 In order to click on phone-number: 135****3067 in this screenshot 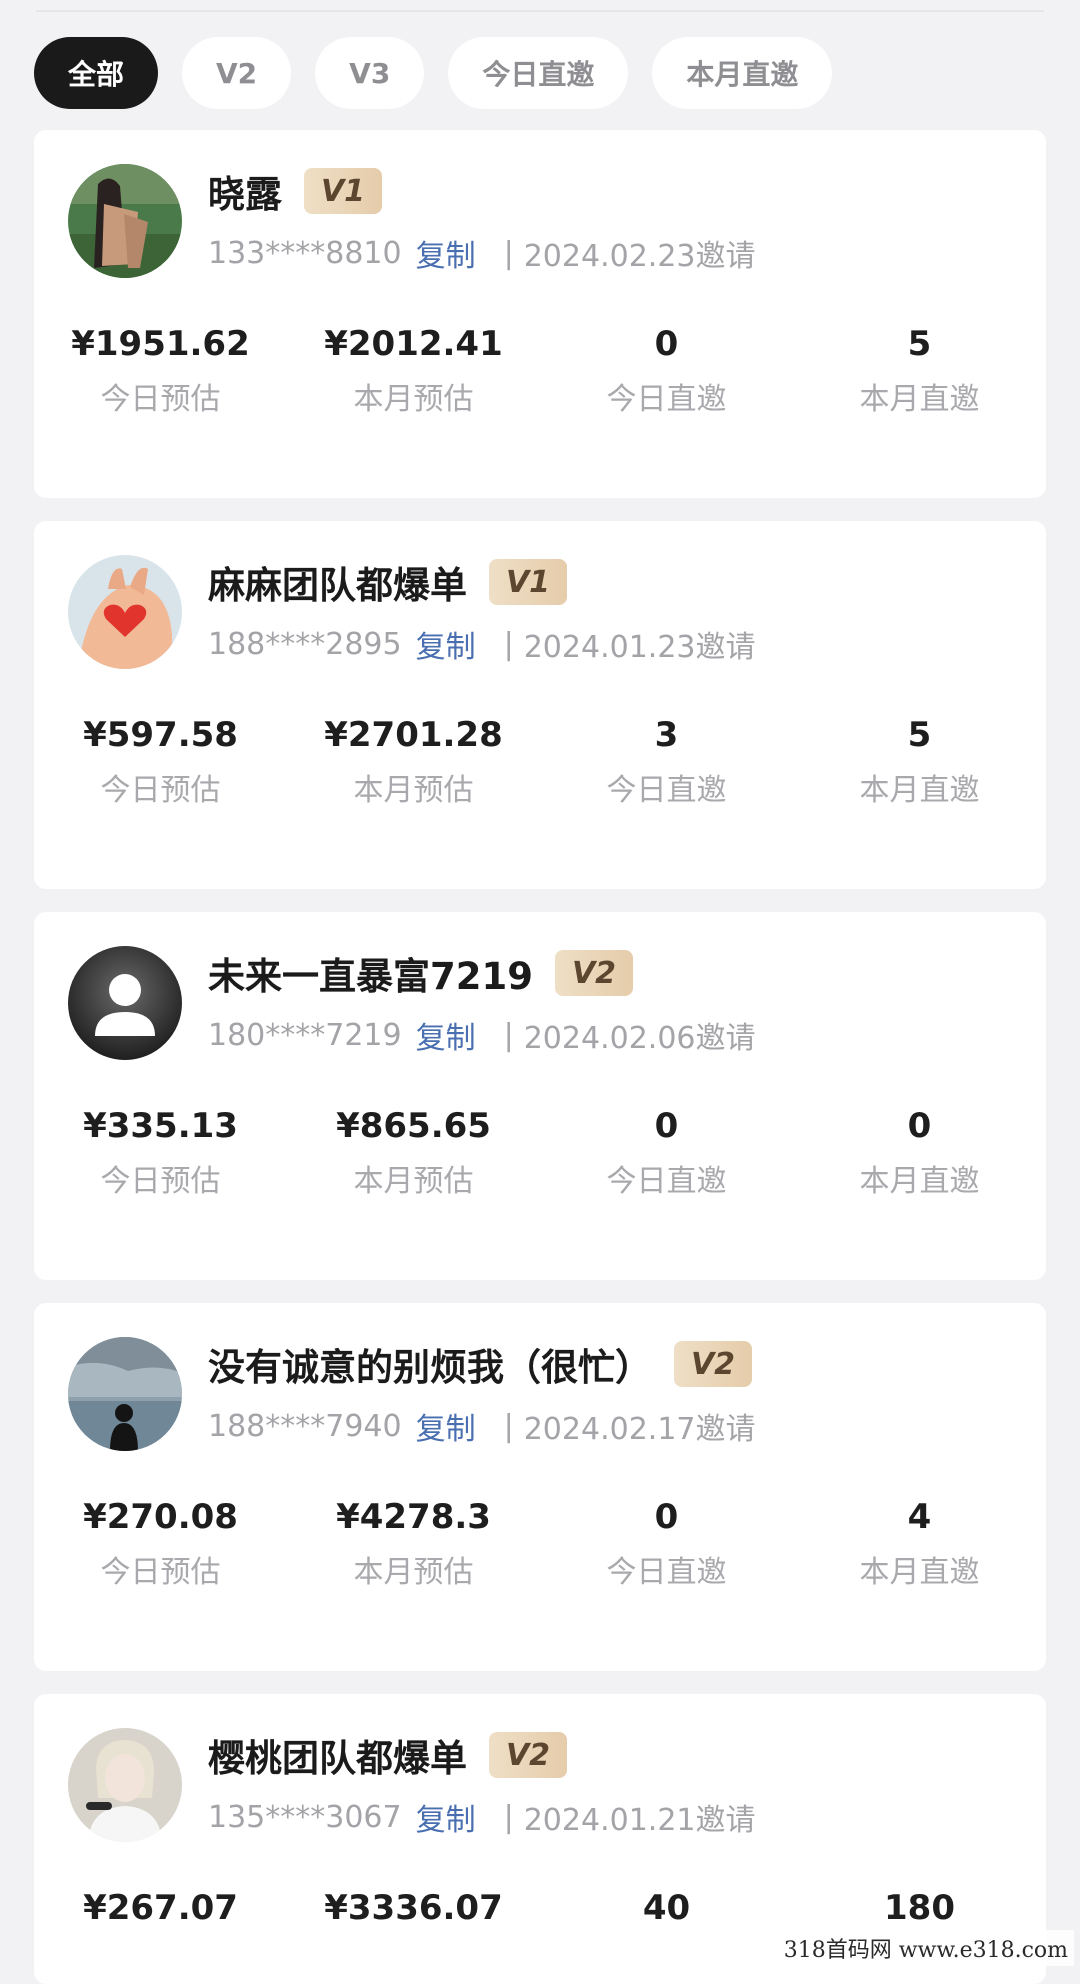, I will do `click(305, 1817)`.